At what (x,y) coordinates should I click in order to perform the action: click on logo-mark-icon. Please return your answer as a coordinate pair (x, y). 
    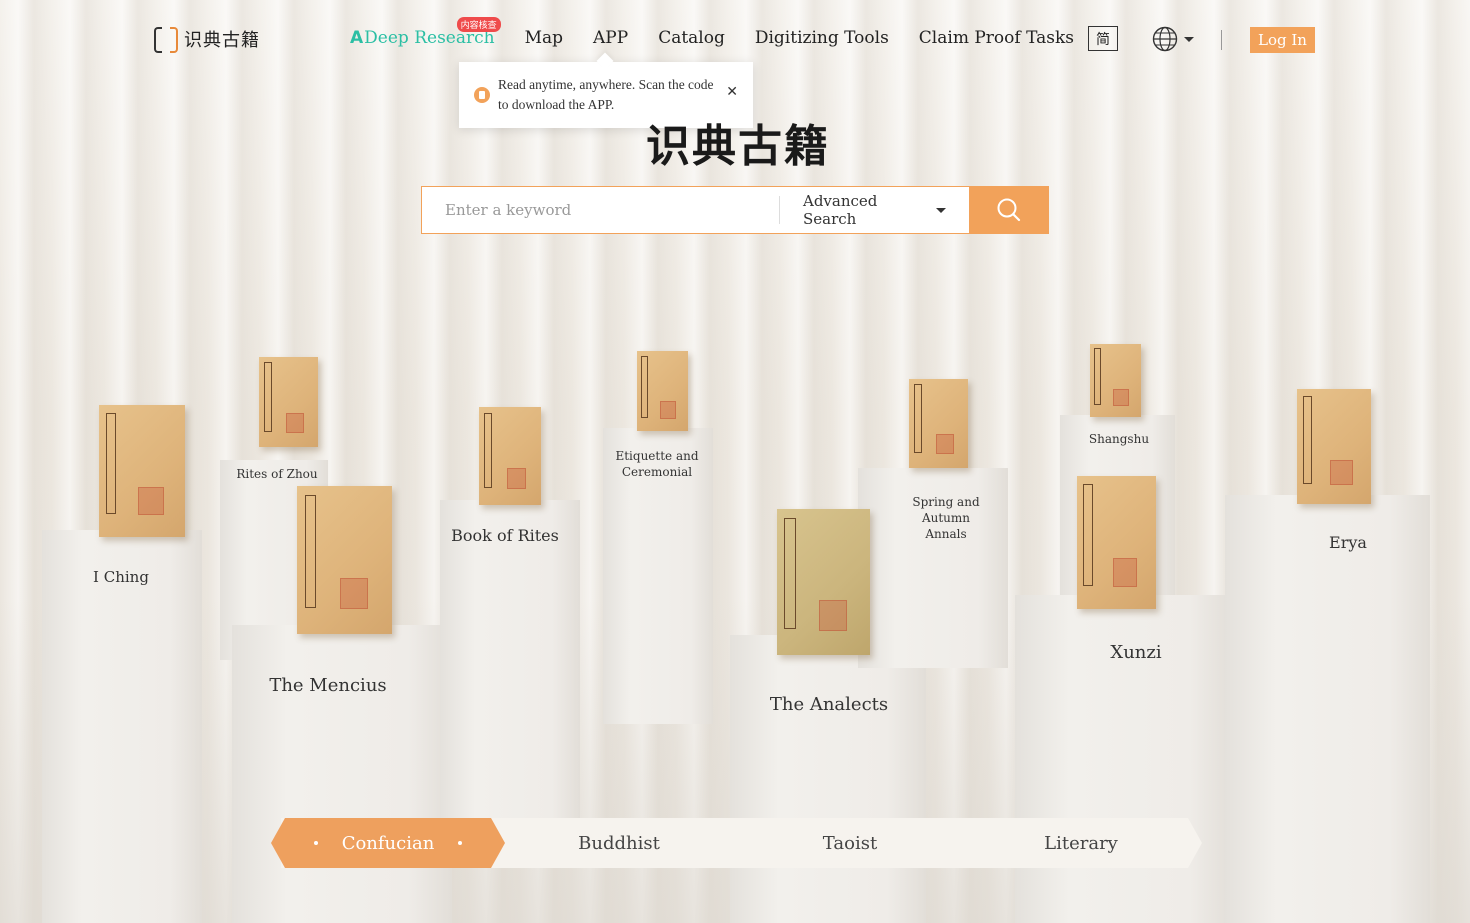
    Looking at the image, I should click on (166, 40).